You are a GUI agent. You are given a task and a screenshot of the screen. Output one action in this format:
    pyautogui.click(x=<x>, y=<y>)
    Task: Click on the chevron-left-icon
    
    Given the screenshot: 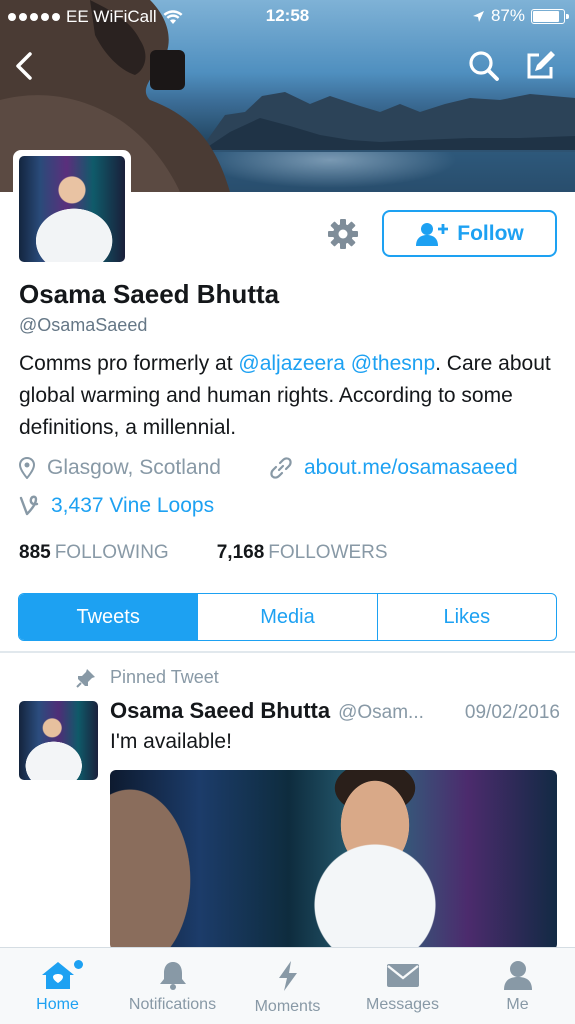 What is the action you would take?
    pyautogui.click(x=24, y=66)
    